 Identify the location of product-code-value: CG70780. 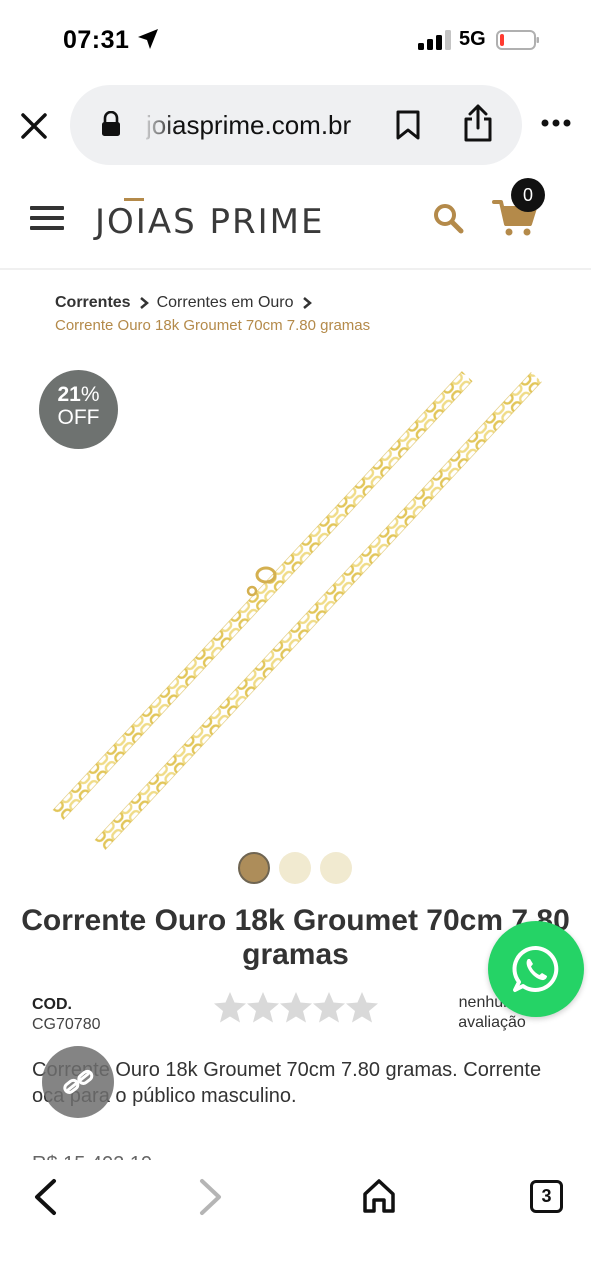
(66, 1024).